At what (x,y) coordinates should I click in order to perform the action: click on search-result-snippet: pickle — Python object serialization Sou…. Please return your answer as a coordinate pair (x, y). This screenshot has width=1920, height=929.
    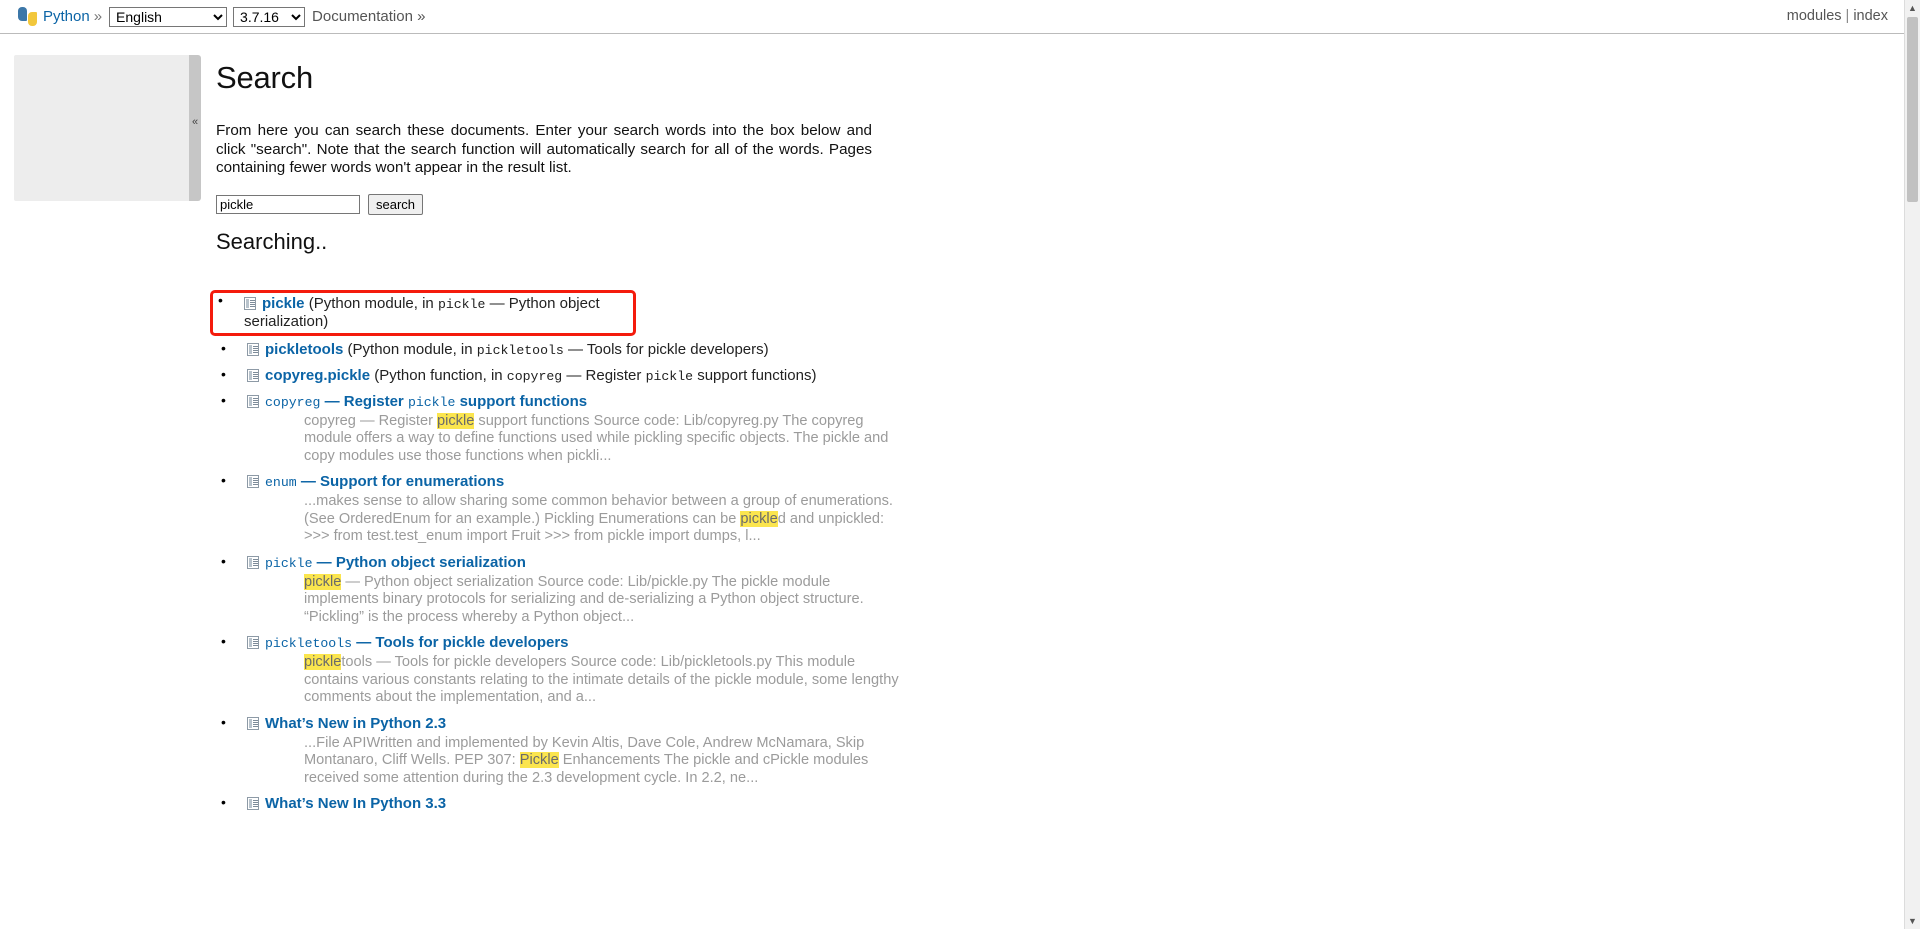
    Looking at the image, I should click on (584, 599).